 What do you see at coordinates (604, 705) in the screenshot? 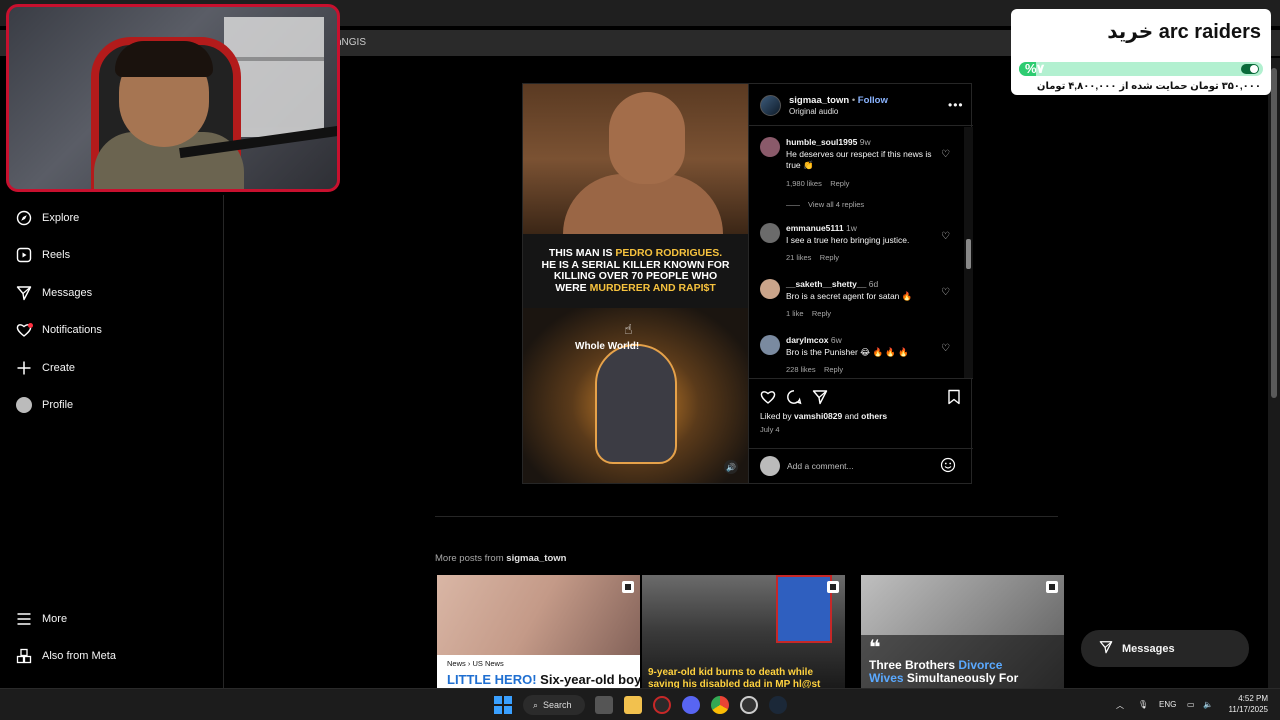
I see `task-view-icon` at bounding box center [604, 705].